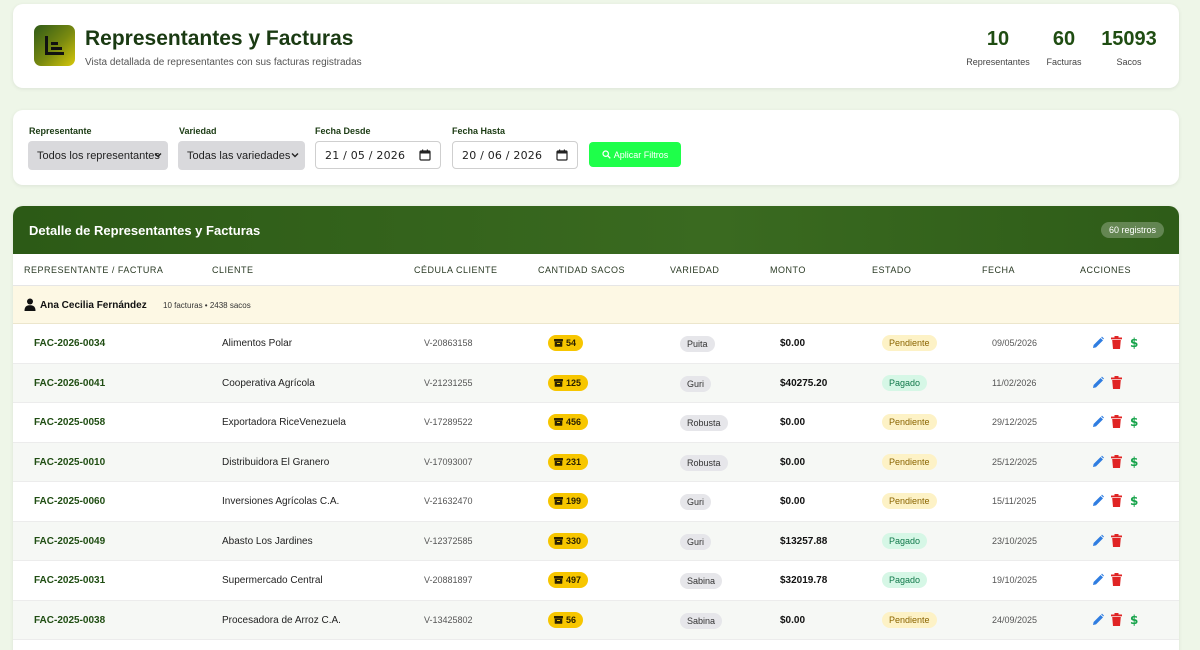  What do you see at coordinates (635, 154) in the screenshot?
I see `apply-filters-button: Aplicar Filtros` at bounding box center [635, 154].